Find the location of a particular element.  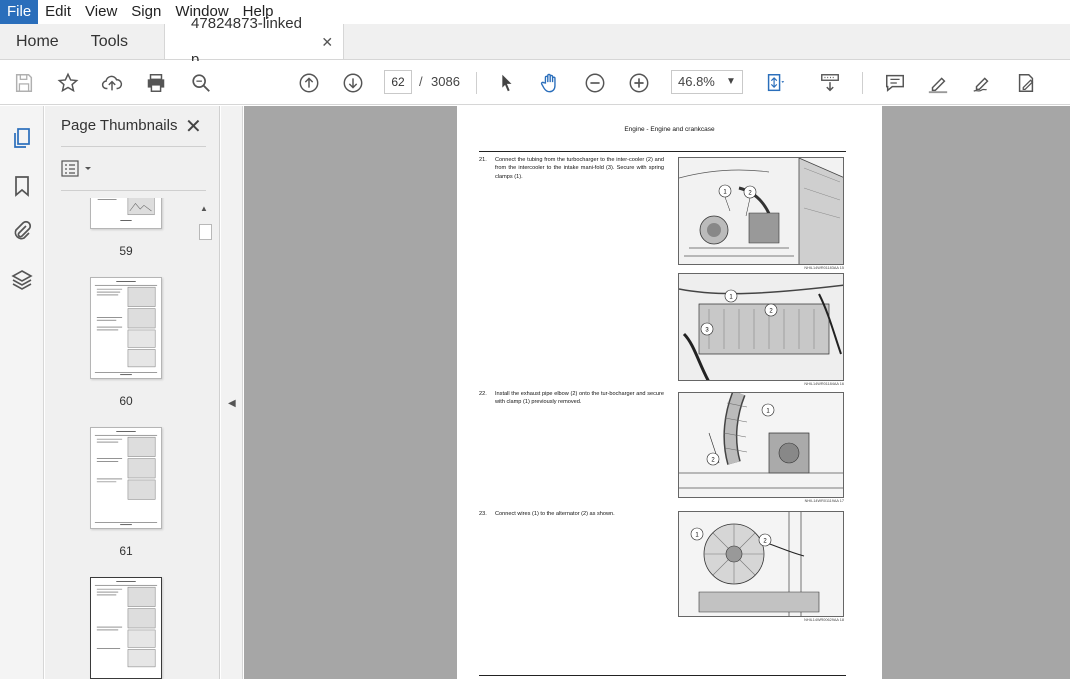

scrollbar-thumb is located at coordinates (205, 232).